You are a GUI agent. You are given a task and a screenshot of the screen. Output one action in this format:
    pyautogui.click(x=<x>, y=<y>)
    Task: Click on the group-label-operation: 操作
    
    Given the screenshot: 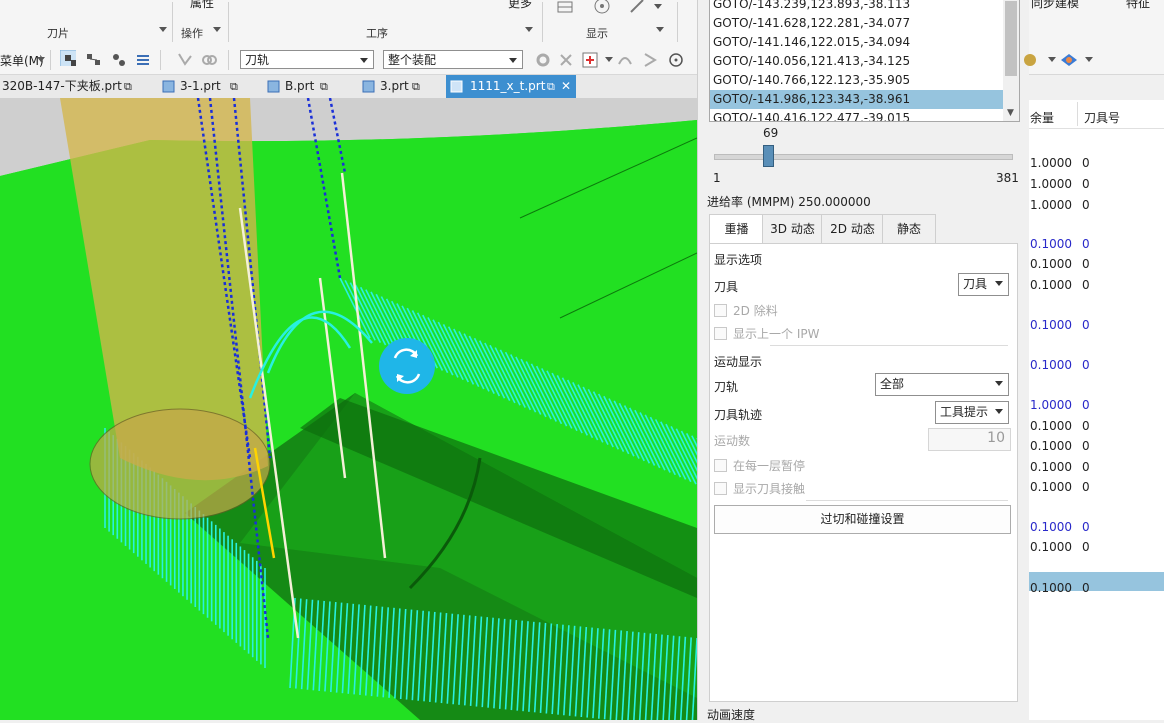 What is the action you would take?
    pyautogui.click(x=192, y=33)
    